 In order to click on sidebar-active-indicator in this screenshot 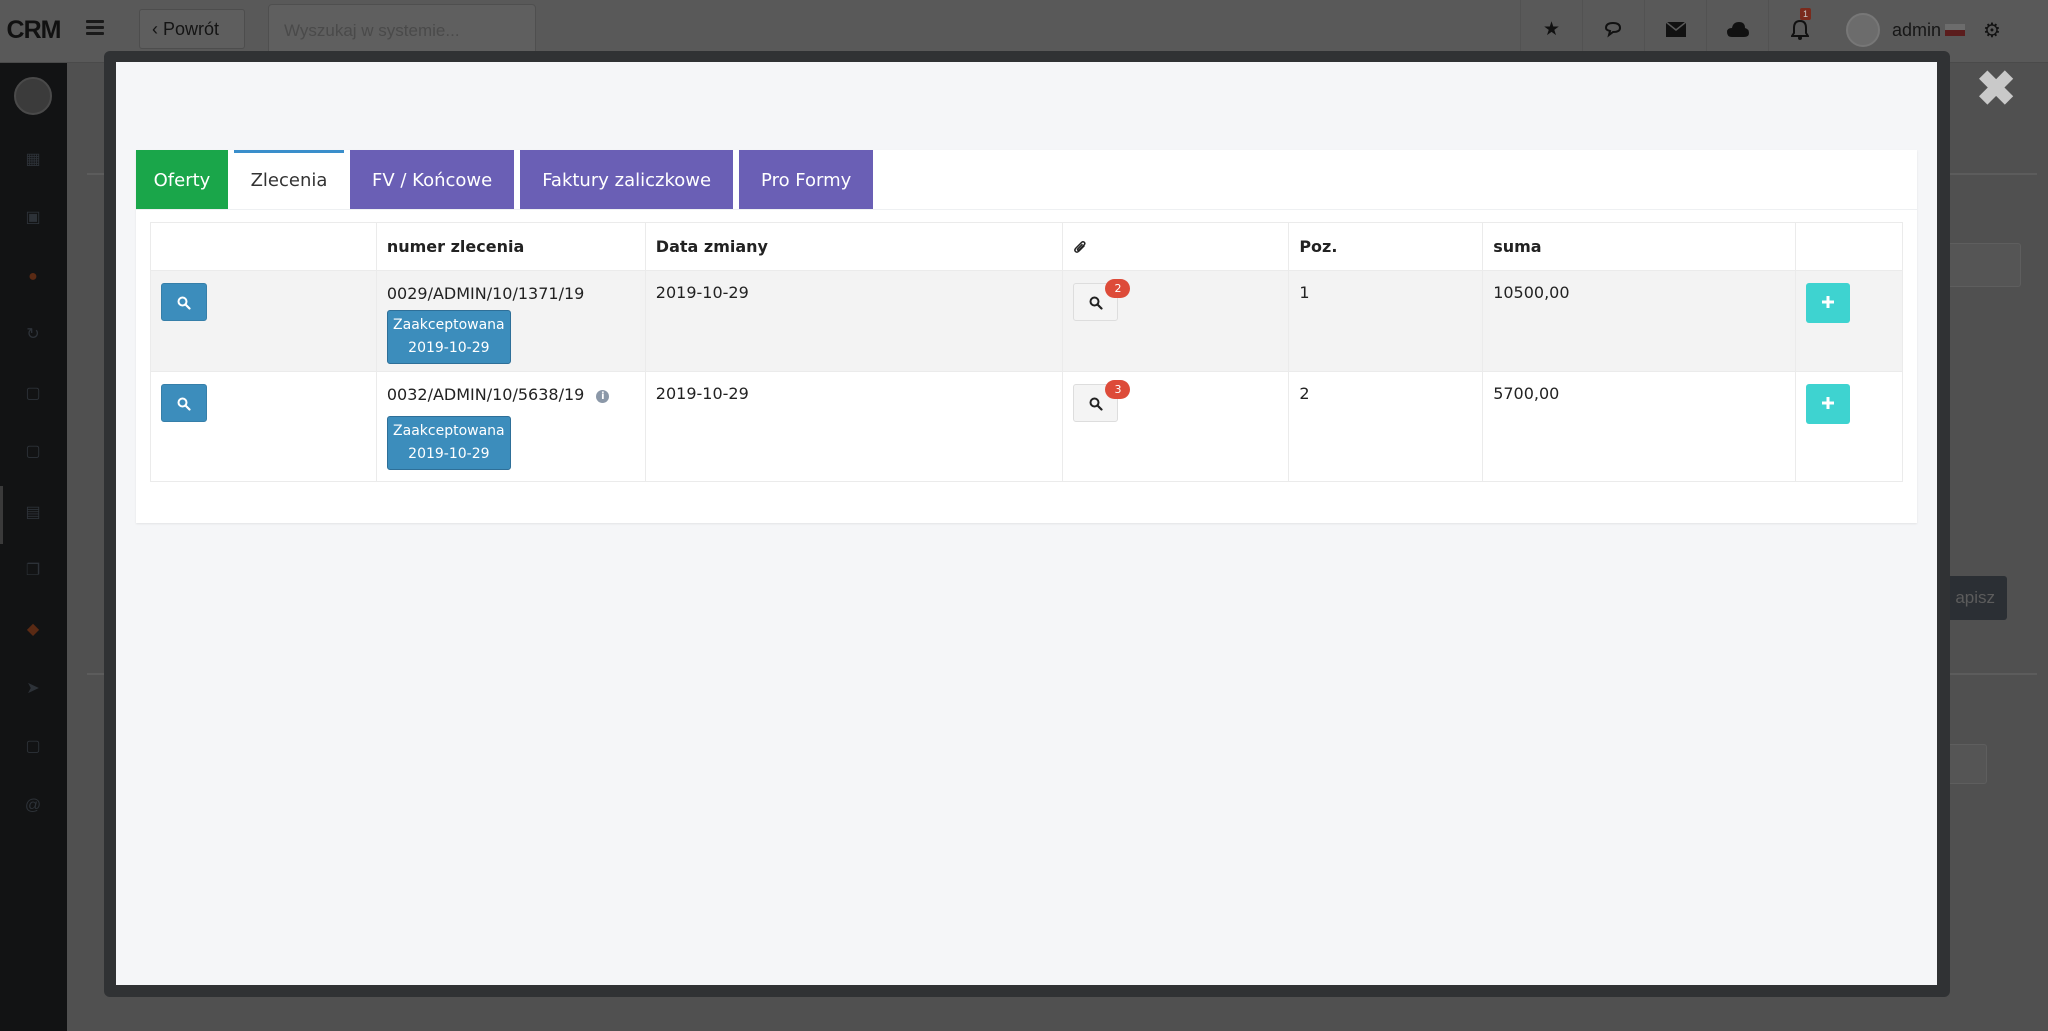, I will do `click(1, 515)`.